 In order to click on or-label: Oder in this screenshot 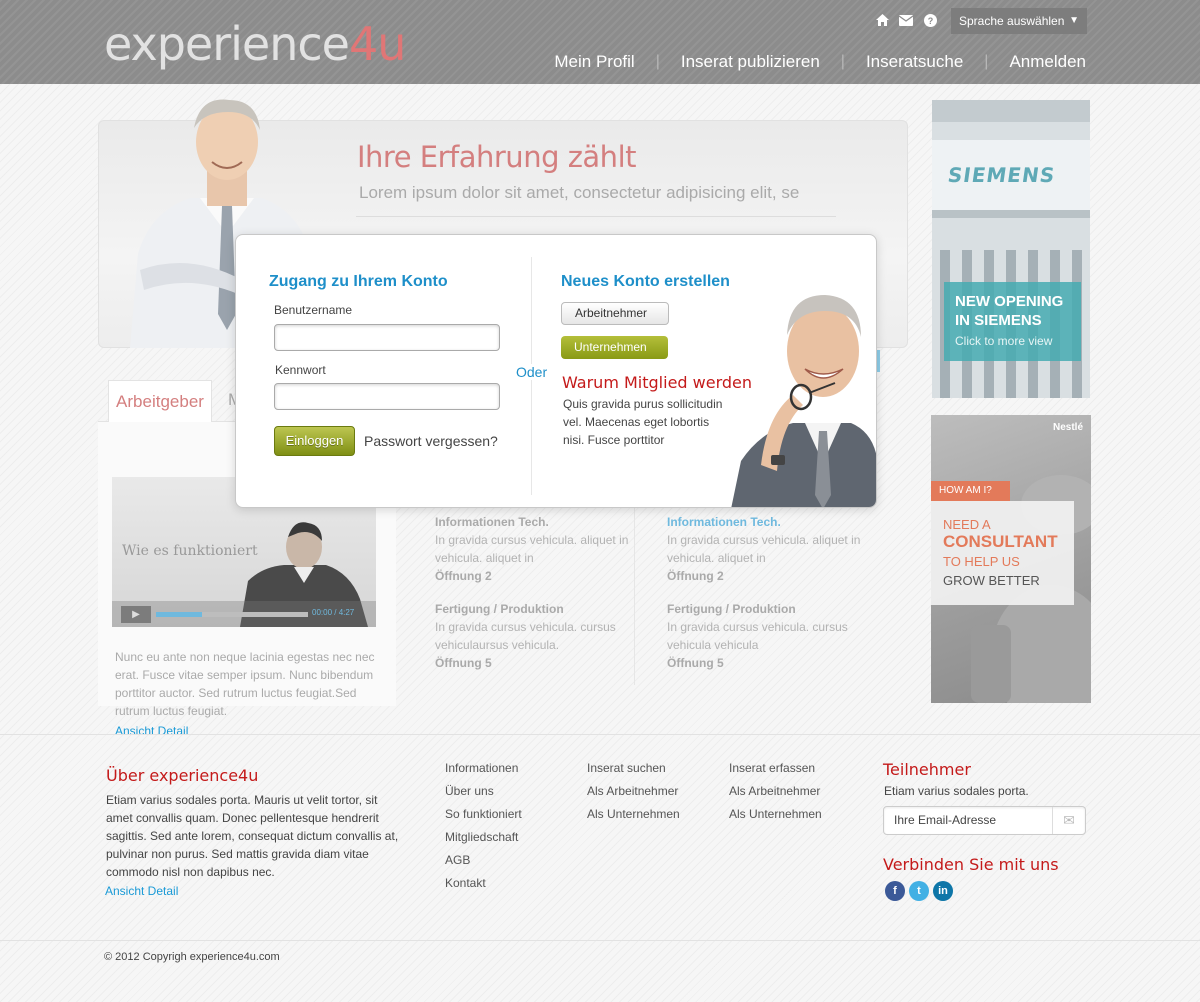, I will do `click(532, 372)`.